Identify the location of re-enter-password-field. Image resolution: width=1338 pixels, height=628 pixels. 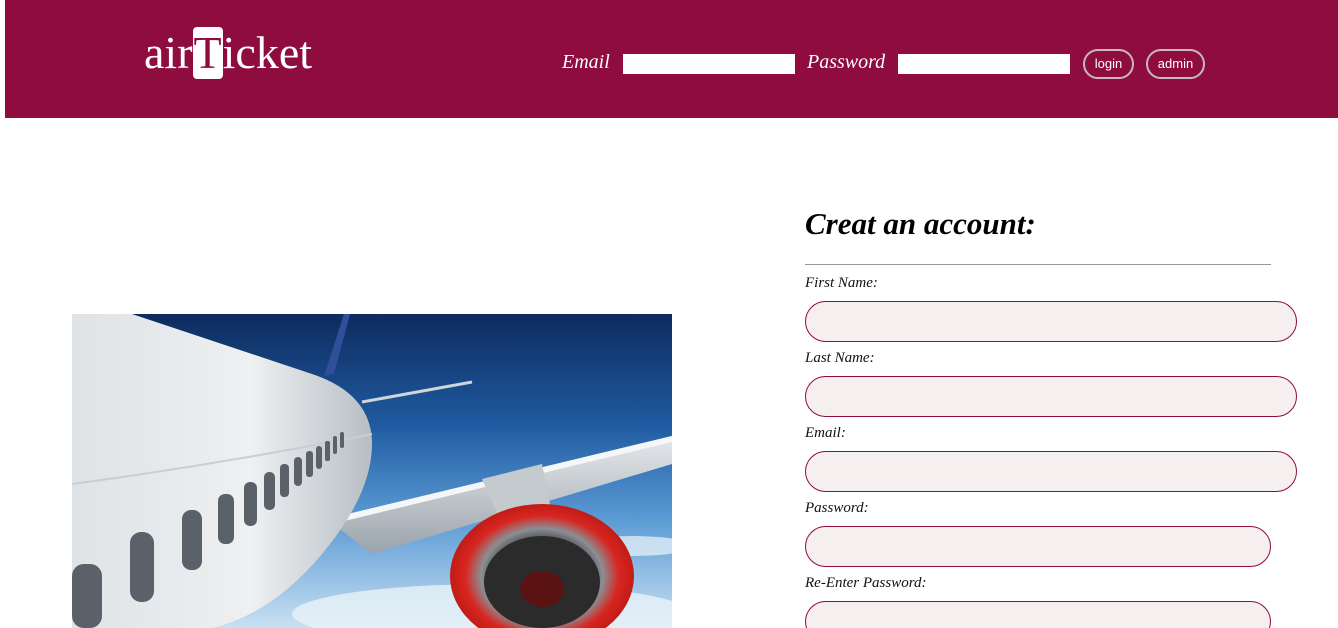
(1038, 614).